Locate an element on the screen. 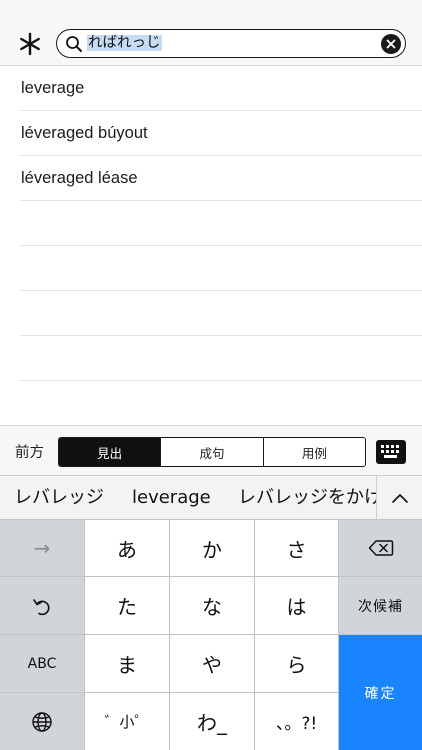 The height and width of the screenshot is (750, 422). search-header: ればれっじ is located at coordinates (211, 33).